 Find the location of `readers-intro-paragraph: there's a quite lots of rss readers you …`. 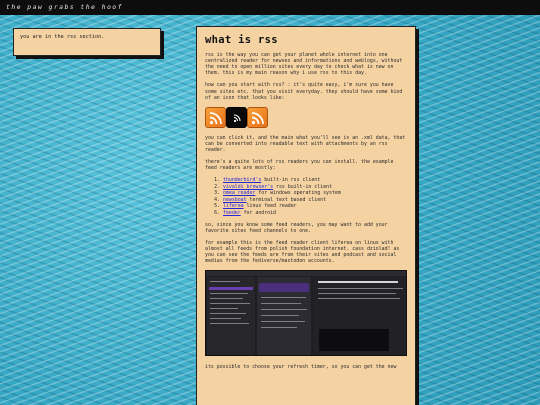

readers-intro-paragraph: there's a quite lots of rss readers you … is located at coordinates (299, 165).